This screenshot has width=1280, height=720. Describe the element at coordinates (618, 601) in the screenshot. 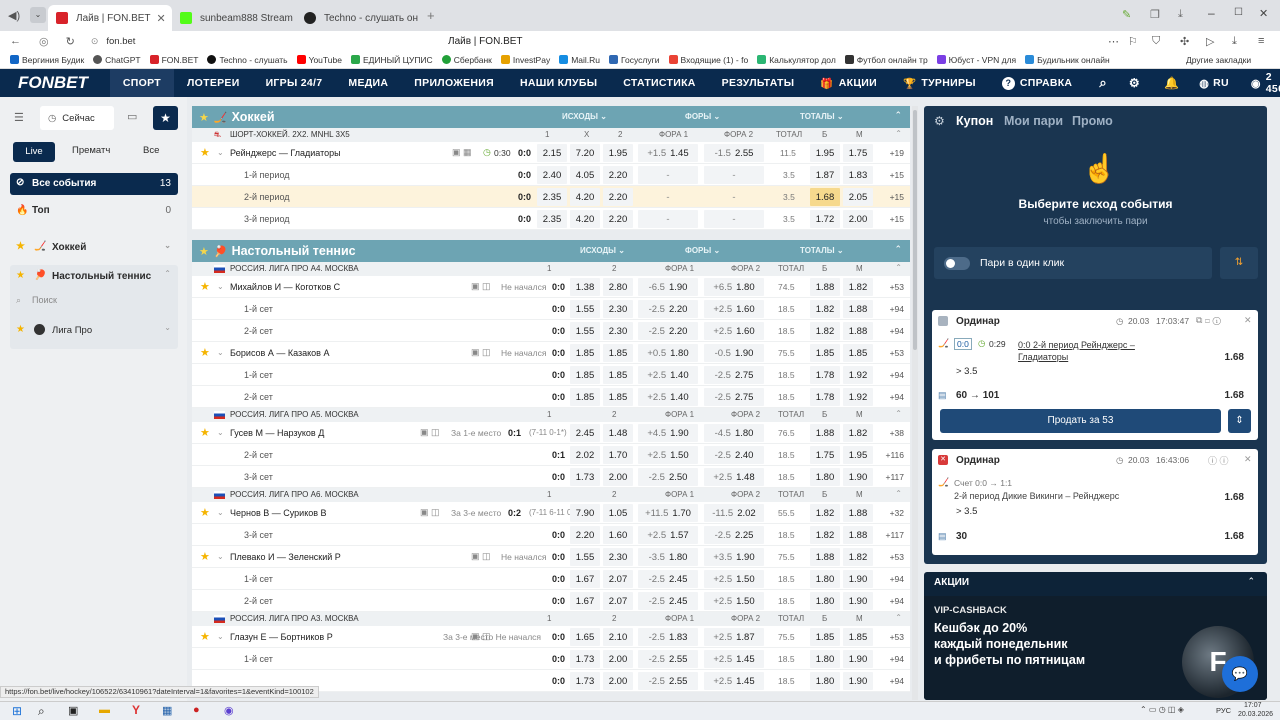

I see `odd-cell: 2.07` at that location.